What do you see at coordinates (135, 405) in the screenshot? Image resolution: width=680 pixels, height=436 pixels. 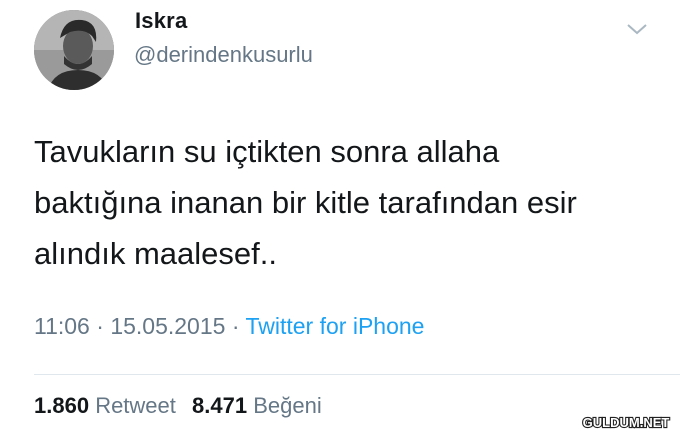 I see `retweets-label: Retweet` at bounding box center [135, 405].